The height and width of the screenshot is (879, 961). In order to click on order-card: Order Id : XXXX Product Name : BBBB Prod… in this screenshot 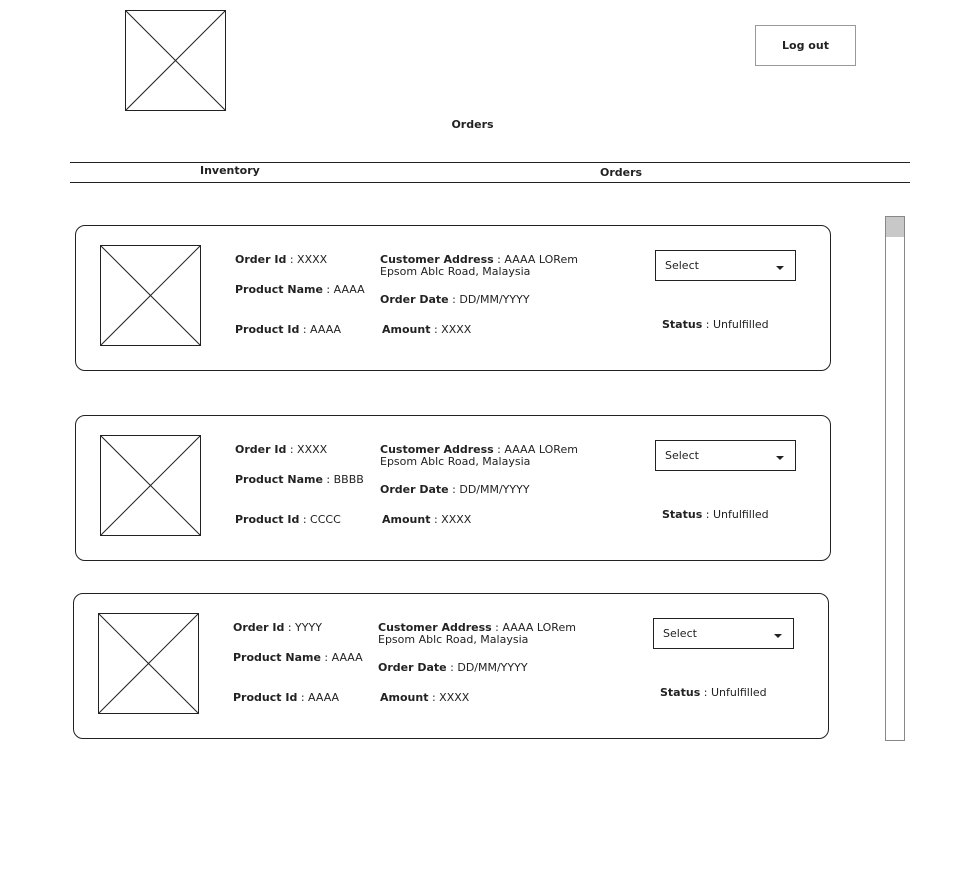, I will do `click(453, 488)`.